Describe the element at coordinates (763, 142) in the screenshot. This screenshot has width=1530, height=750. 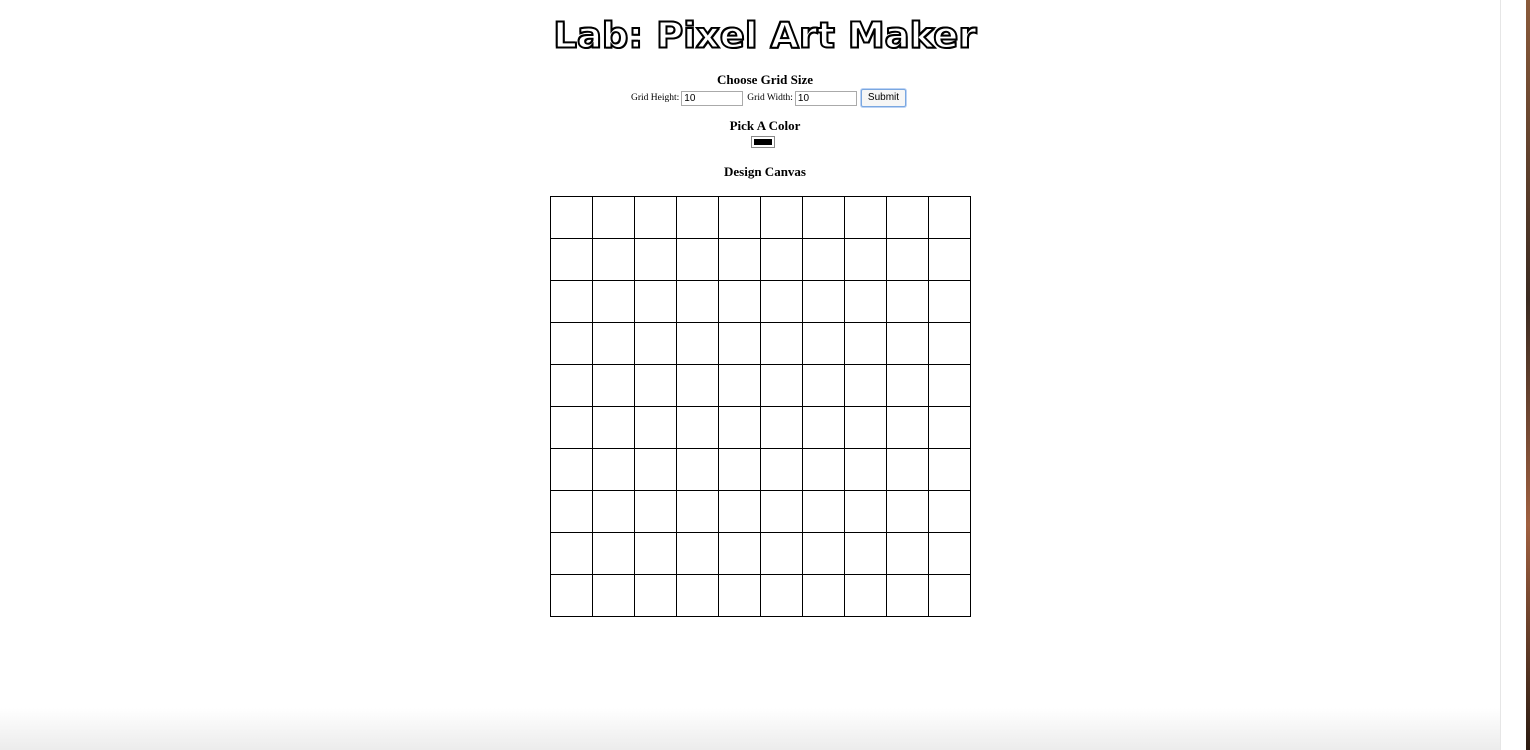
I see `color-picker` at that location.